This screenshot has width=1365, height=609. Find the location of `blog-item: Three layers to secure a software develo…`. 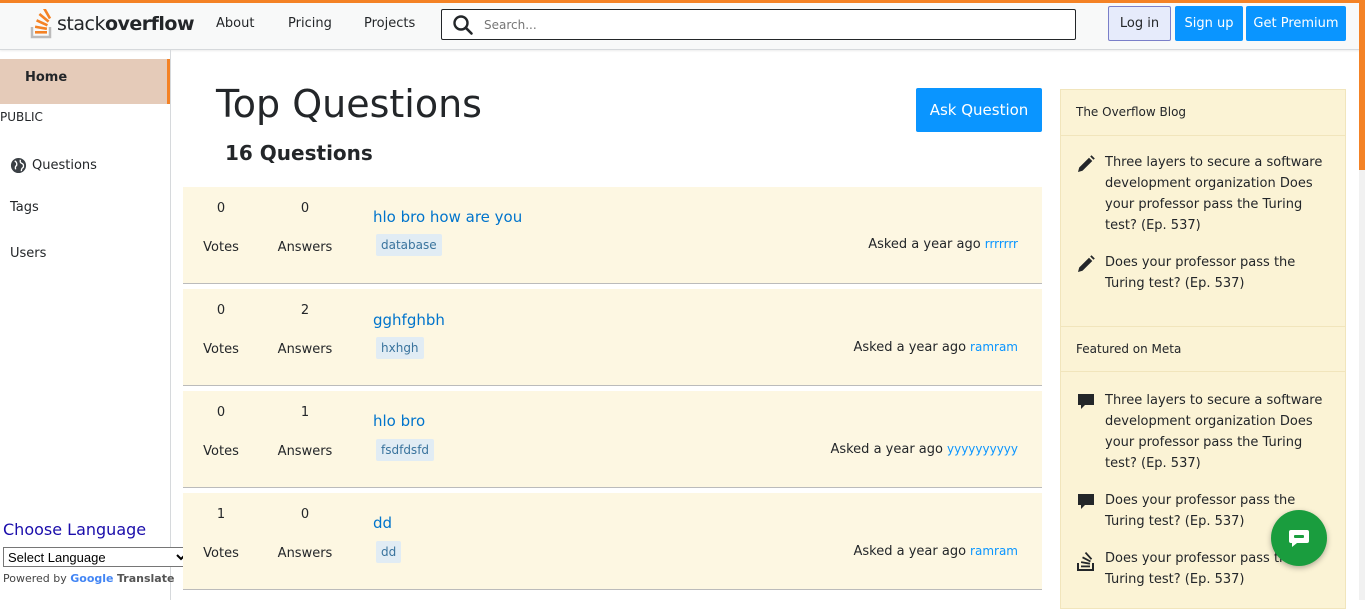

blog-item: Three layers to secure a software develo… is located at coordinates (1207, 194).